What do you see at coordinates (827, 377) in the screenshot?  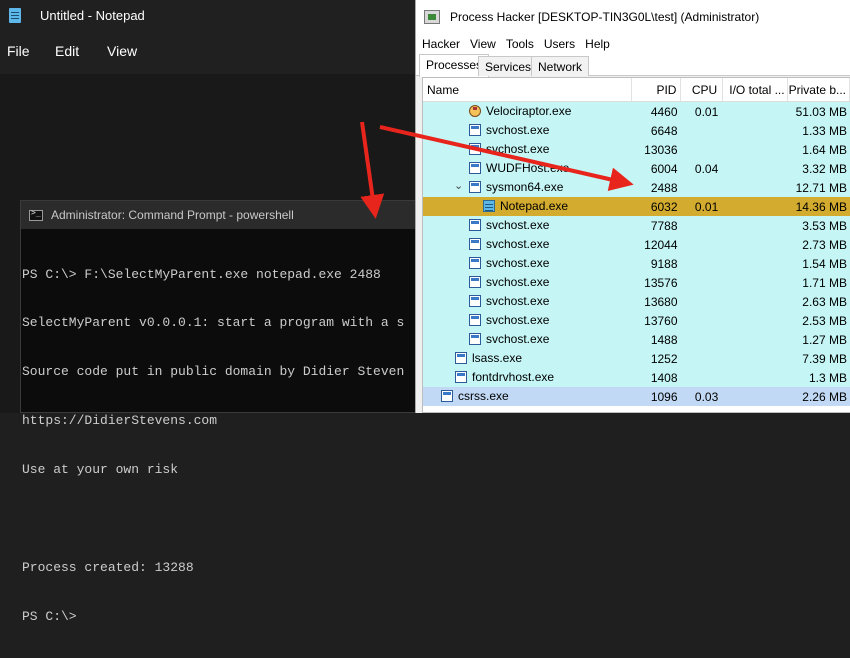 I see `process-private-bytes: 1.3 MB` at bounding box center [827, 377].